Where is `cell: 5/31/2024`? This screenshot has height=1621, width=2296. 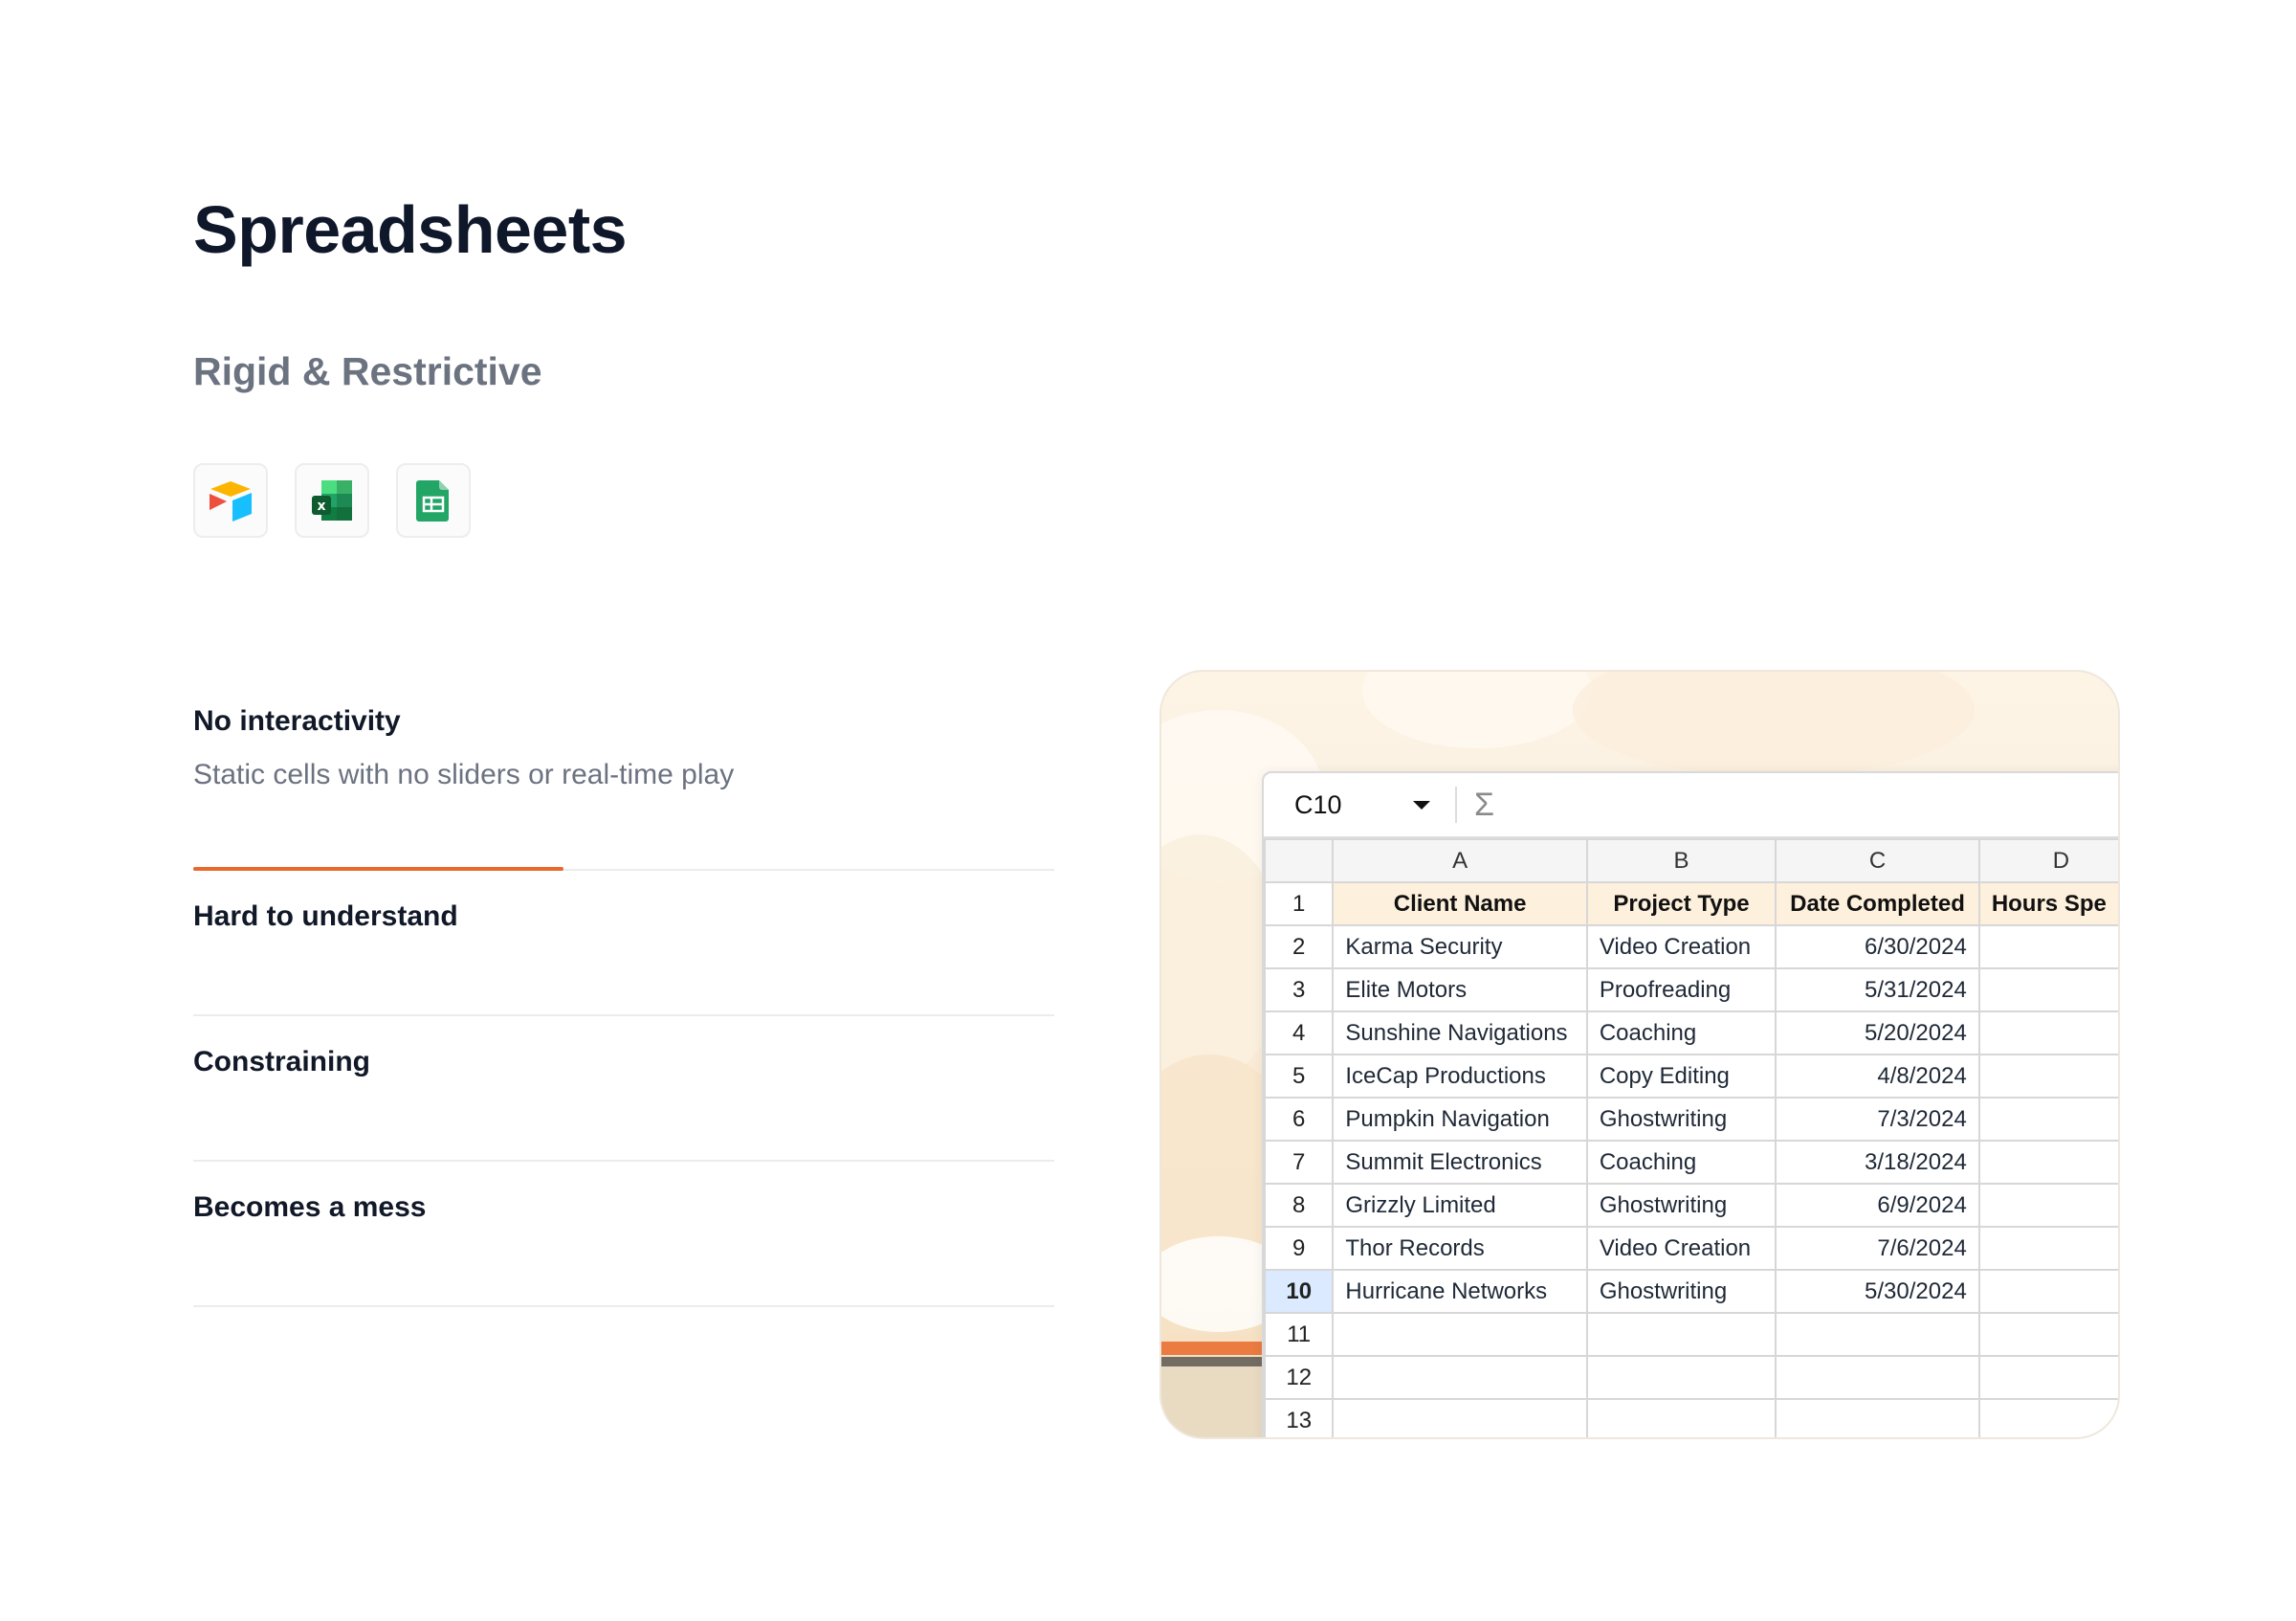 cell: 5/31/2024 is located at coordinates (1878, 989).